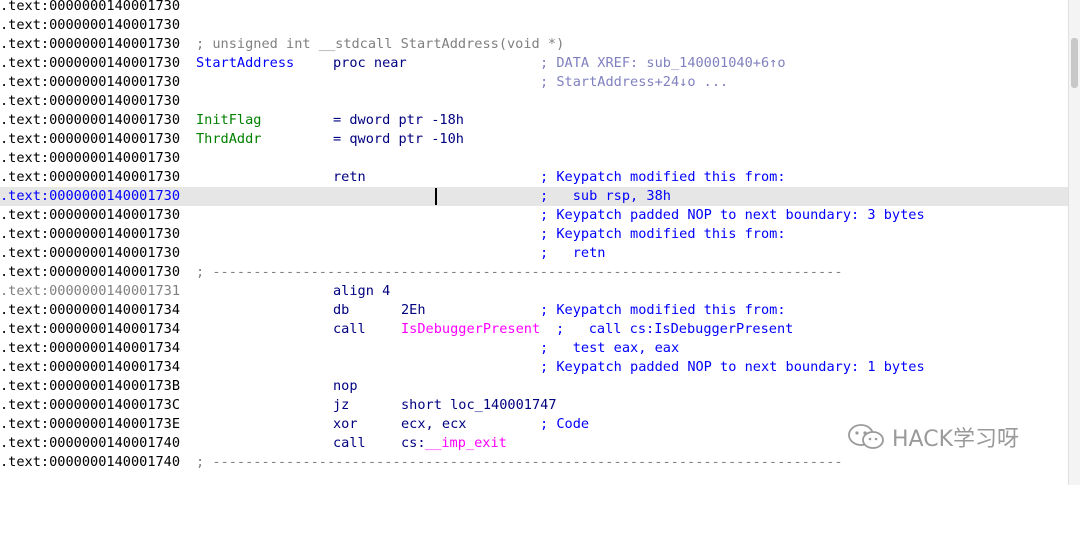 Image resolution: width=1080 pixels, height=548 pixels. What do you see at coordinates (398, 120) in the screenshot?
I see `line-mnemonic: = dword ptr -18h` at bounding box center [398, 120].